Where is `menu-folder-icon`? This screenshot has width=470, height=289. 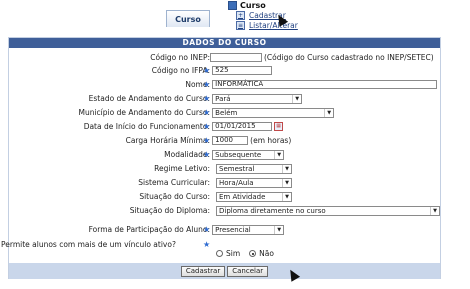 menu-folder-icon is located at coordinates (232, 5).